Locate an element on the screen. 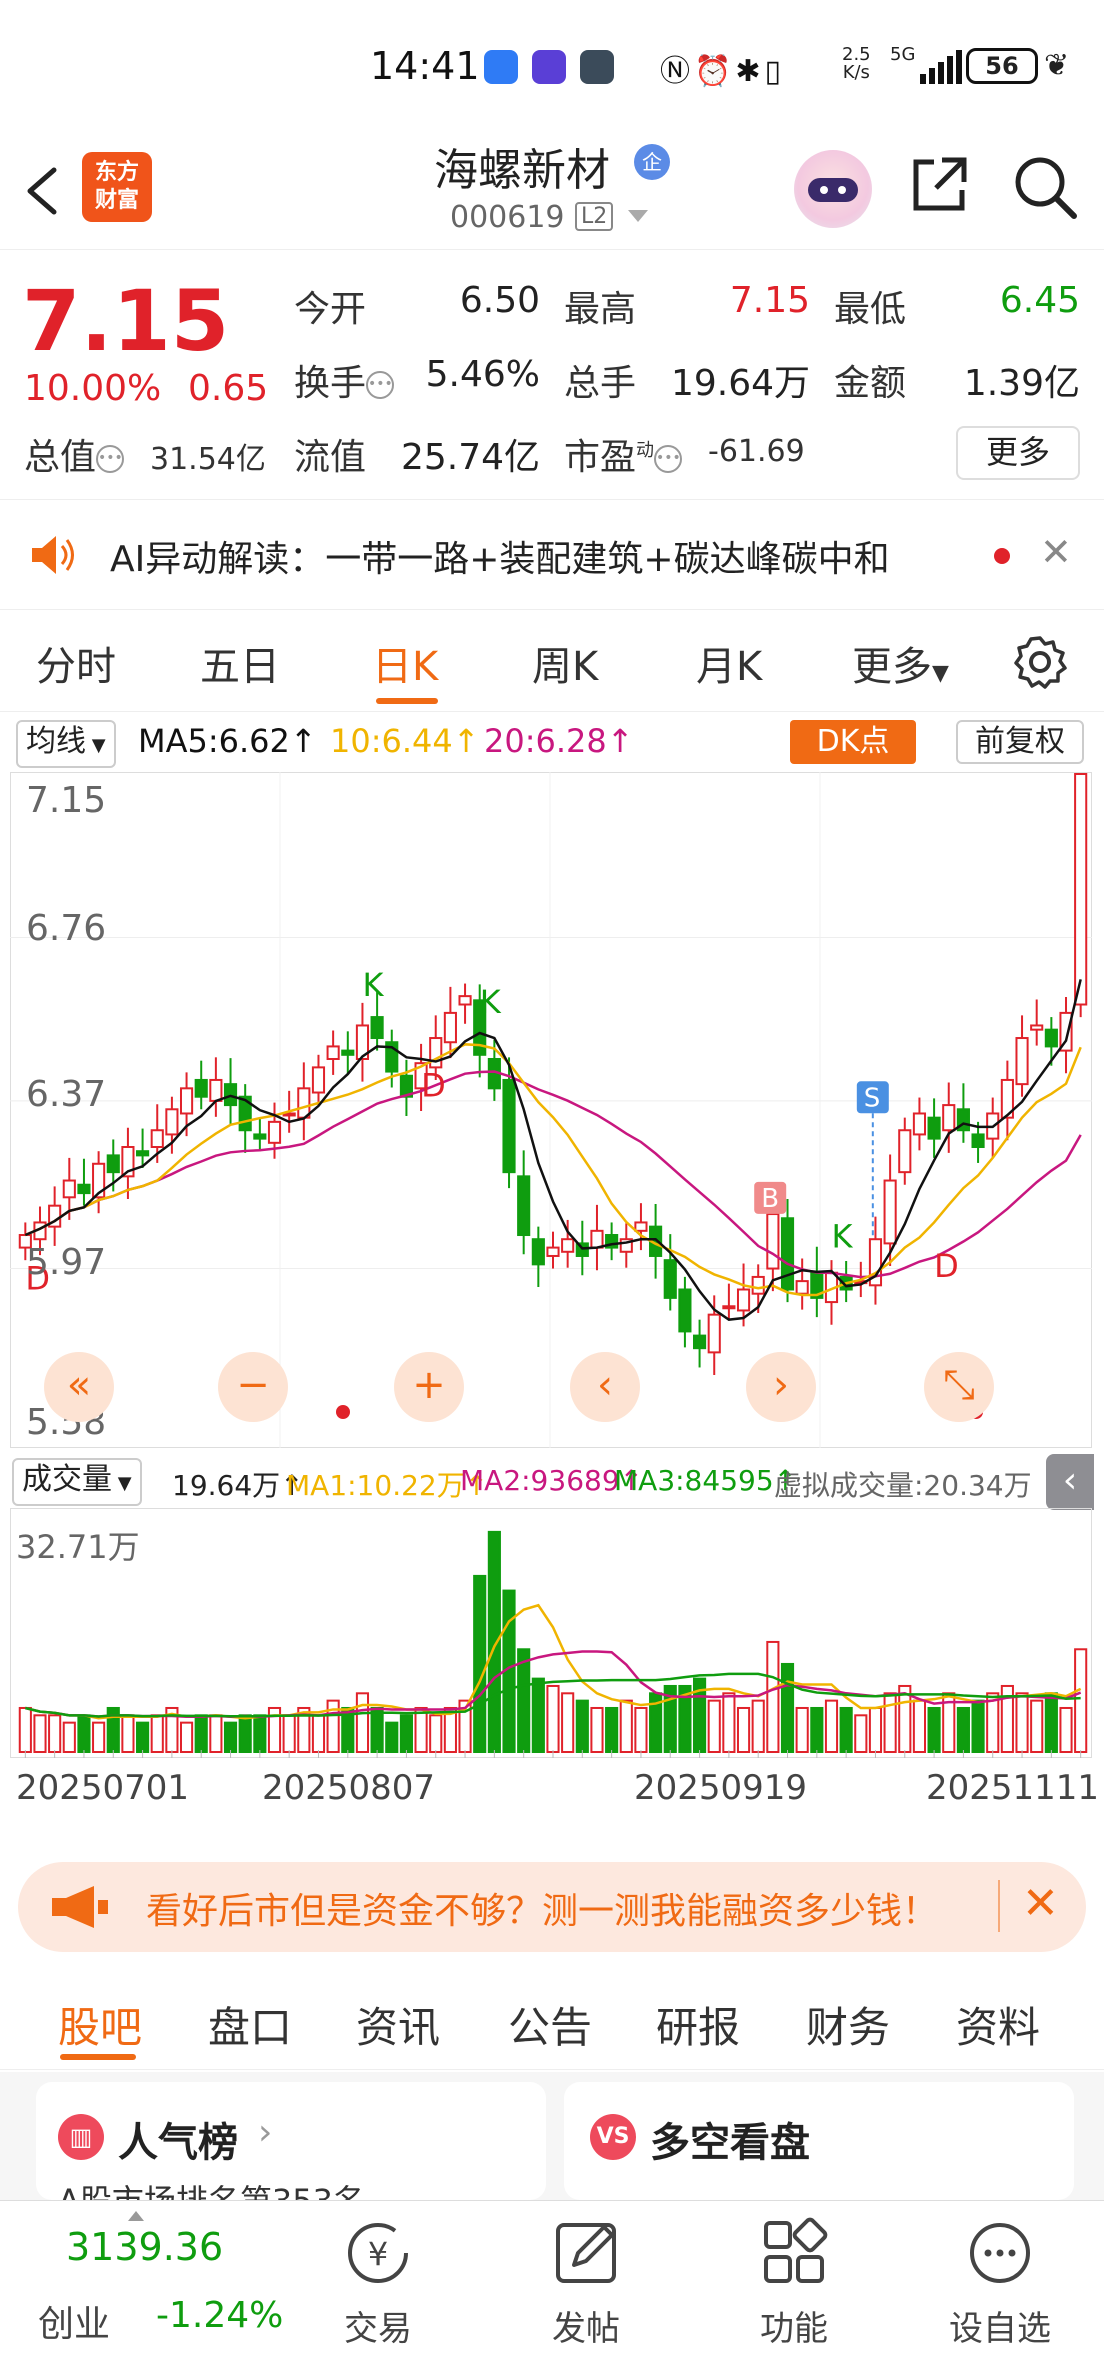  tab-news: 资讯 is located at coordinates (398, 2024).